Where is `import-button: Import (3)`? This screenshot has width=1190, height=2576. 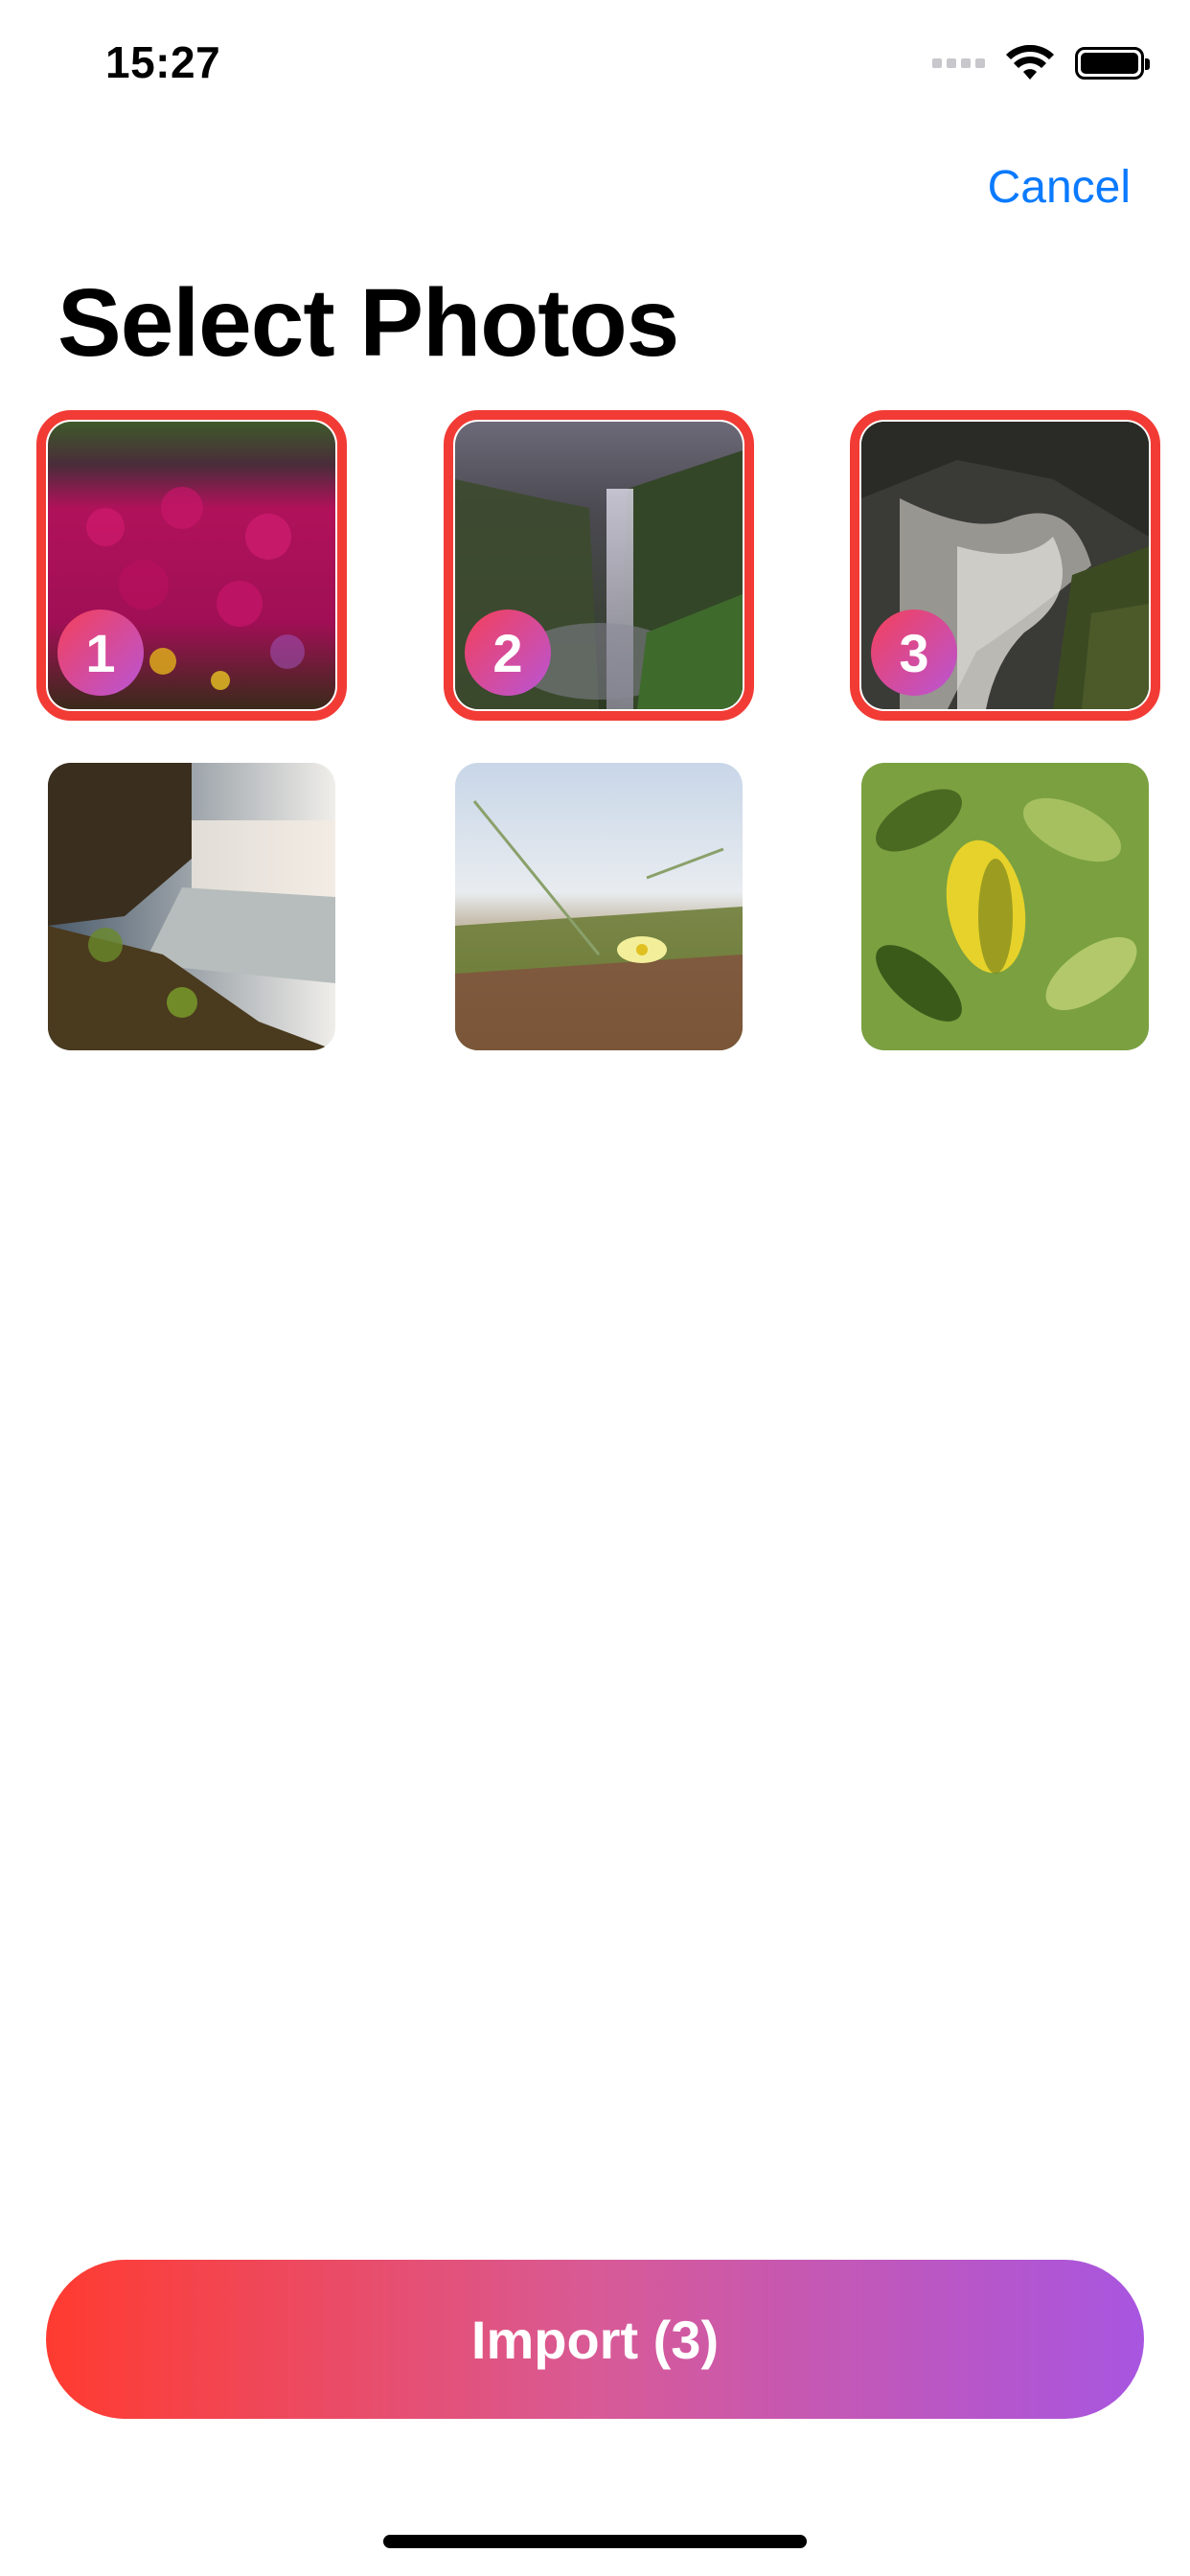
import-button: Import (3) is located at coordinates (595, 2340).